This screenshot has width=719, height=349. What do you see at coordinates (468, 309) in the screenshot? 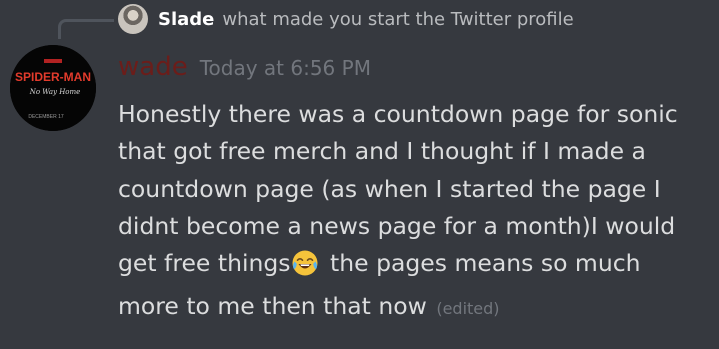
I see `edited-label: (edited)` at bounding box center [468, 309].